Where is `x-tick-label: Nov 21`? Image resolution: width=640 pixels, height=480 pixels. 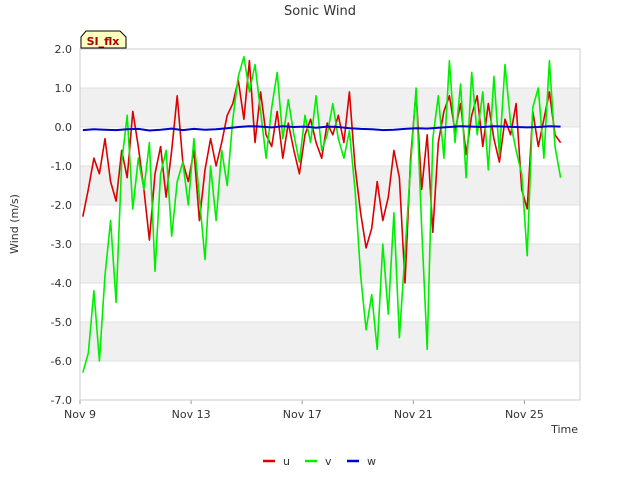 x-tick-label: Nov 21 is located at coordinates (413, 414).